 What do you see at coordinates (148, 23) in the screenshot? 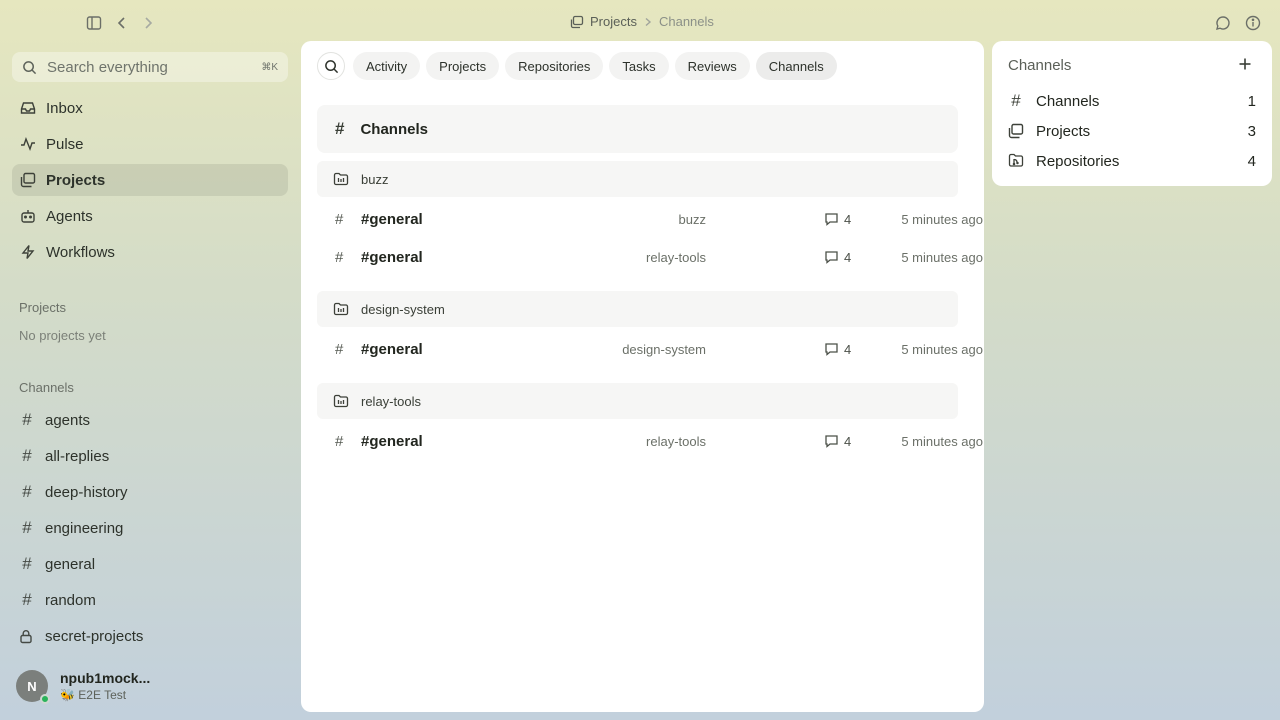
I see `forward-icon` at bounding box center [148, 23].